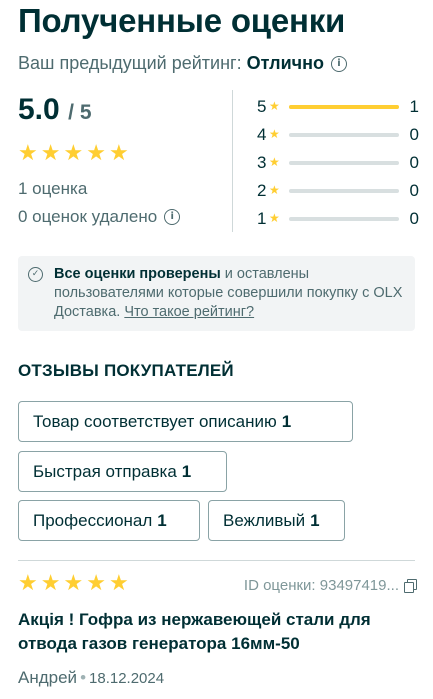 This screenshot has height=699, width=433. What do you see at coordinates (93, 520) in the screenshot?
I see `chip-label: Профессионал` at bounding box center [93, 520].